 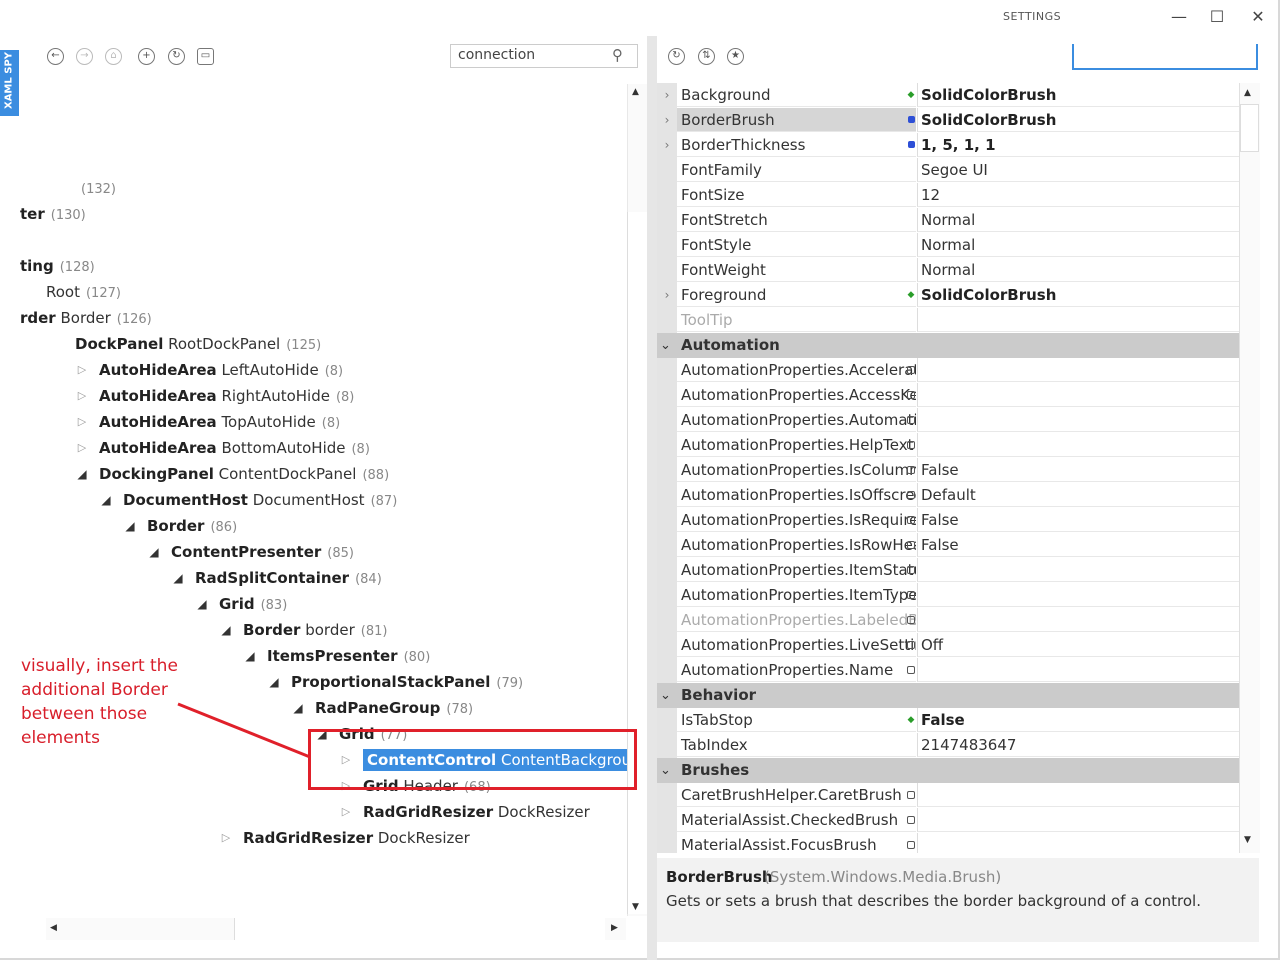 I want to click on property-row: AutomationProperties.AutomationId, so click(x=948, y=420).